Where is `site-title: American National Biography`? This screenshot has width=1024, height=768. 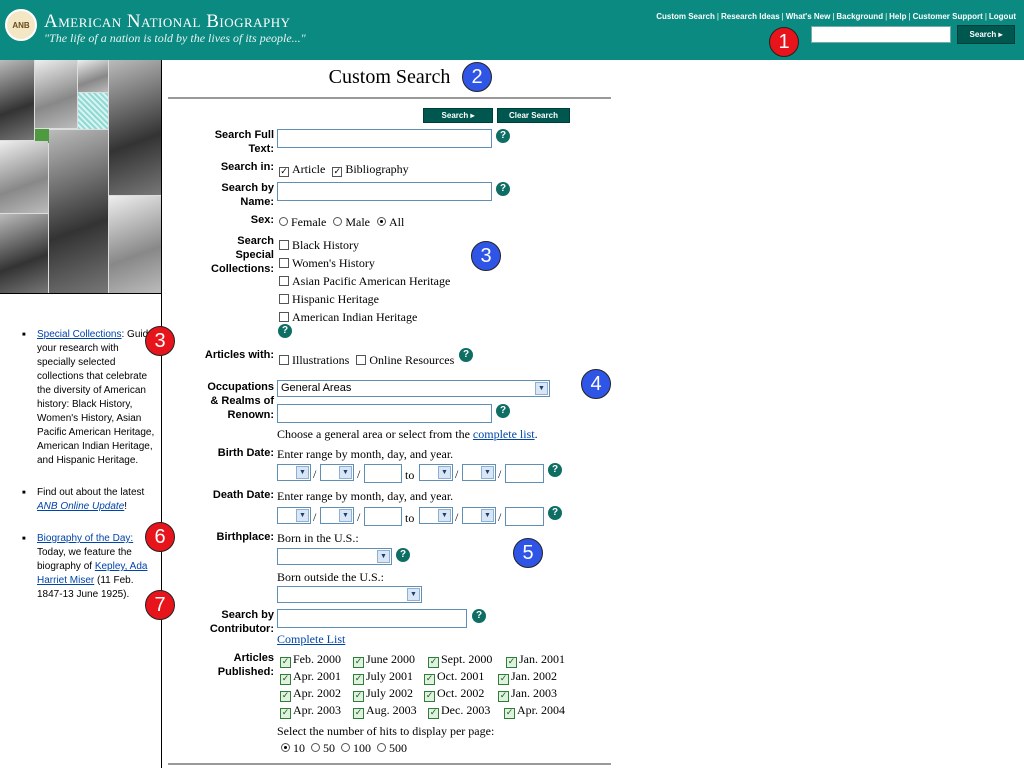 site-title: American National Biography is located at coordinates (167, 22).